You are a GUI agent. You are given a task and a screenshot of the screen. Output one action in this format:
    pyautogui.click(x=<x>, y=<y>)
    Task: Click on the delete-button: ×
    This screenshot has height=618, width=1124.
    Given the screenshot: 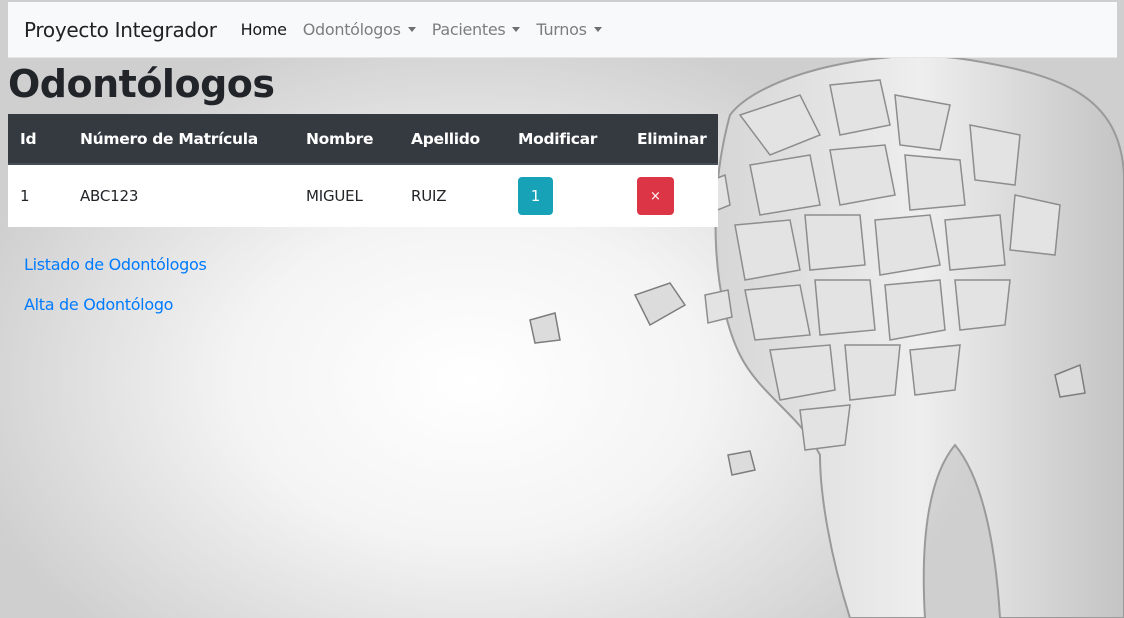 What is the action you would take?
    pyautogui.click(x=655, y=196)
    